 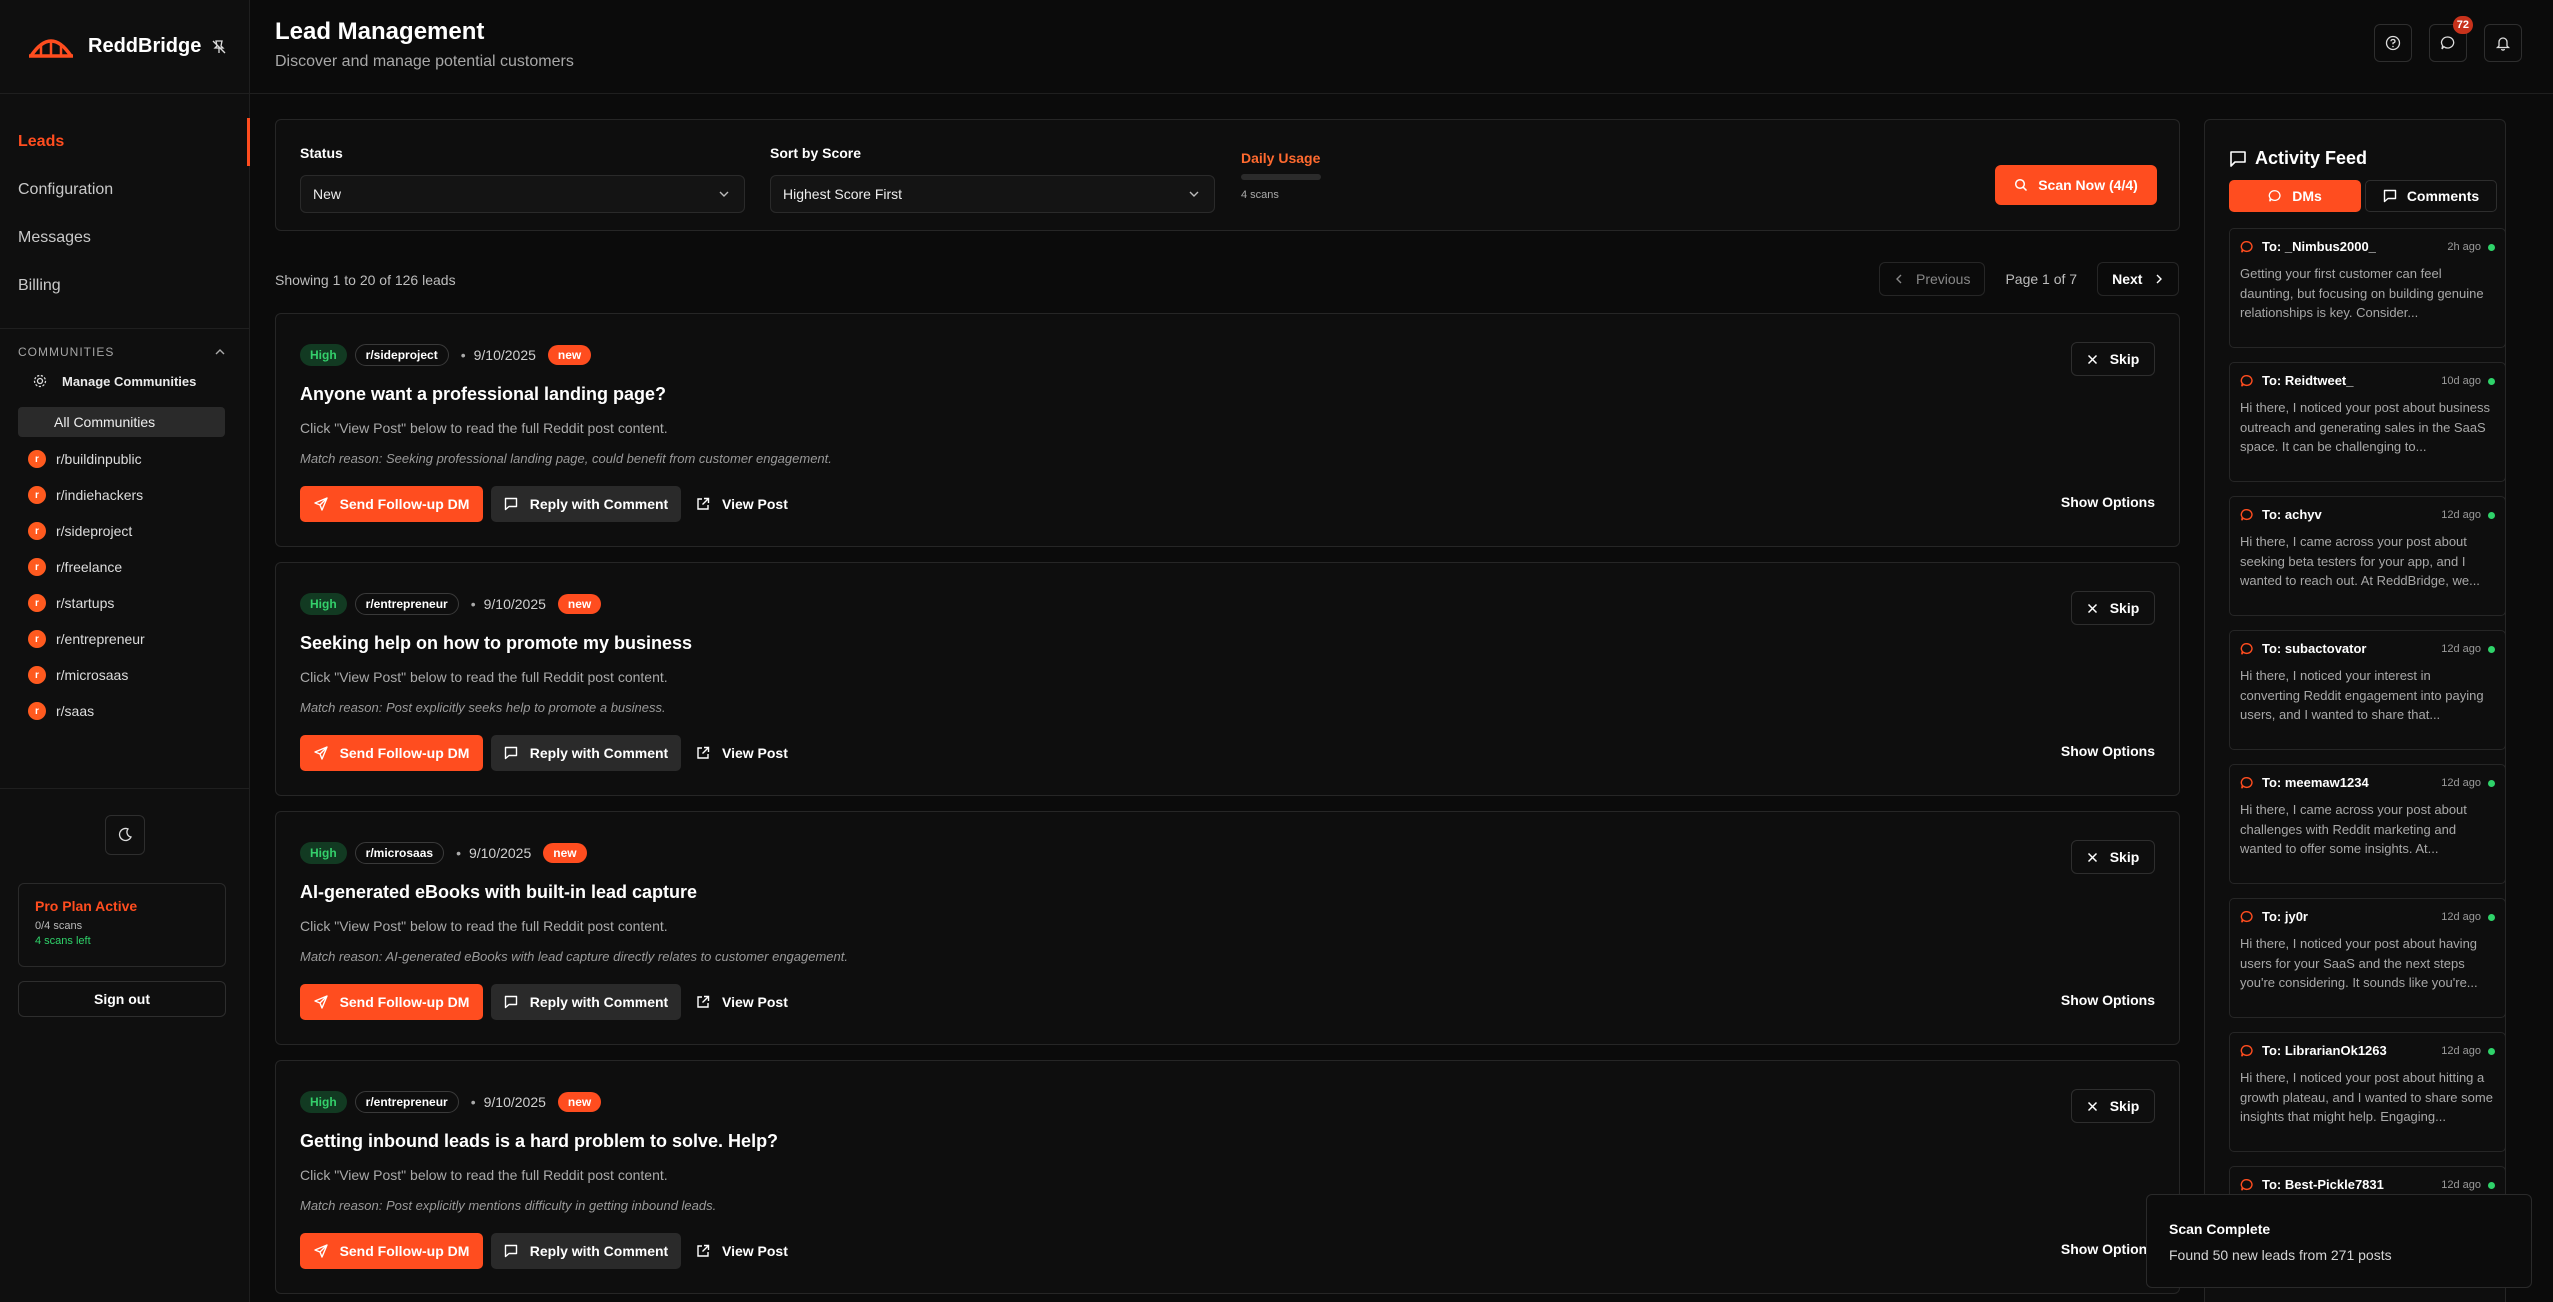 I want to click on tab-comments: Comments, so click(x=2431, y=196).